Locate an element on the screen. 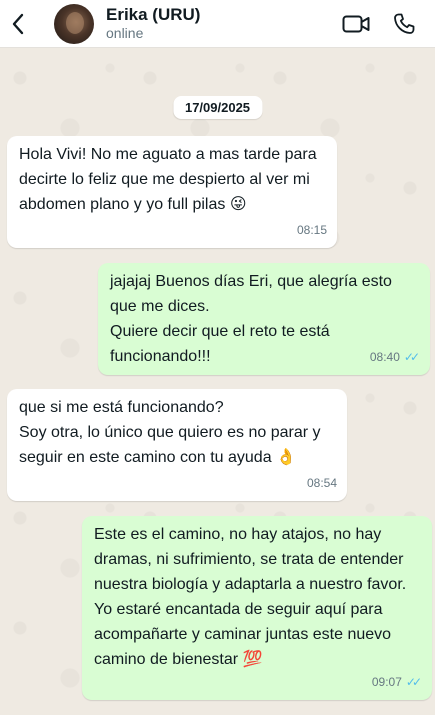 This screenshot has width=435, height=715. video-call-icon is located at coordinates (356, 23).